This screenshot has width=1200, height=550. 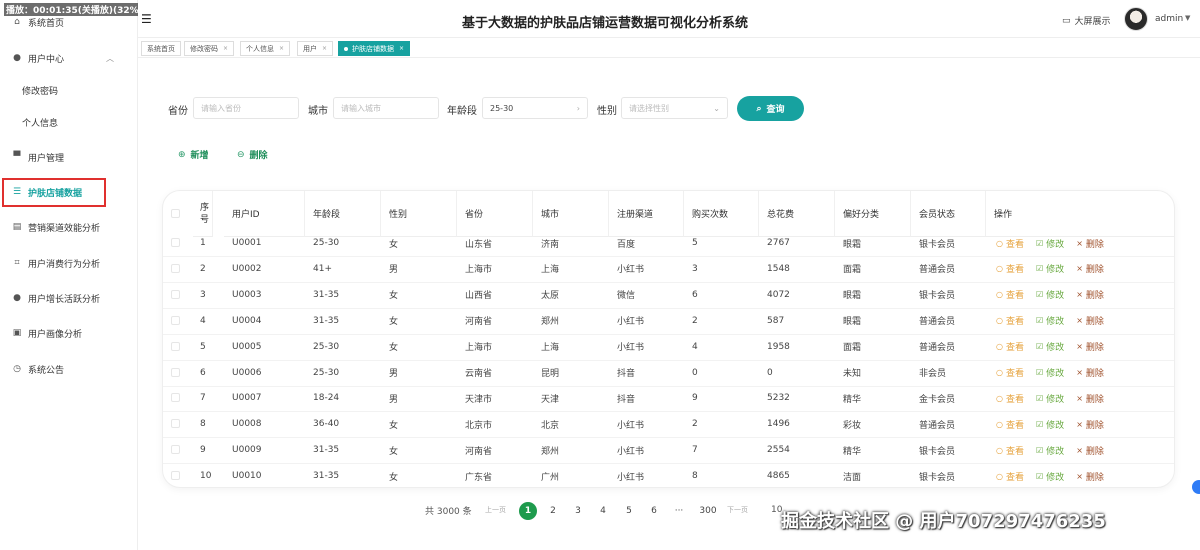 What do you see at coordinates (535, 108) in the screenshot?
I see `age-select: 25-30 ›` at bounding box center [535, 108].